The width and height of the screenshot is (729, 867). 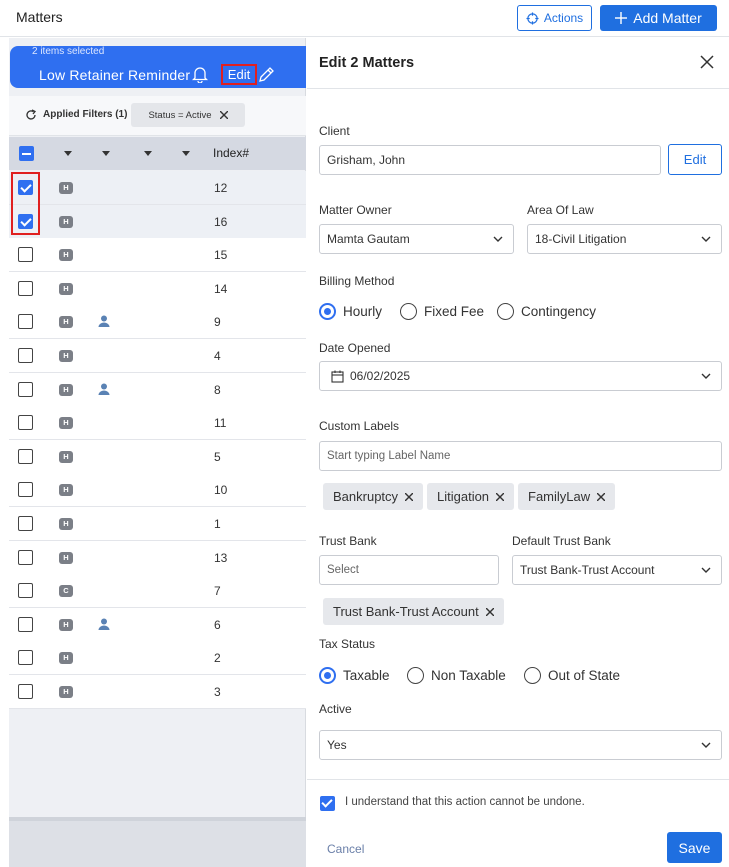 I want to click on status-filter-chip: Status = Active, so click(x=188, y=115).